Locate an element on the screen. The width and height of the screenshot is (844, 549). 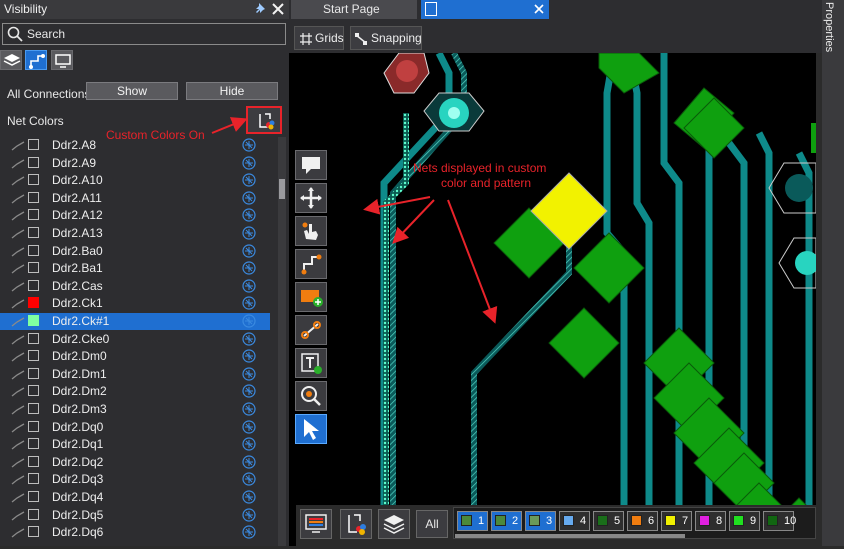
display-settings-icon is located at coordinates (316, 523).